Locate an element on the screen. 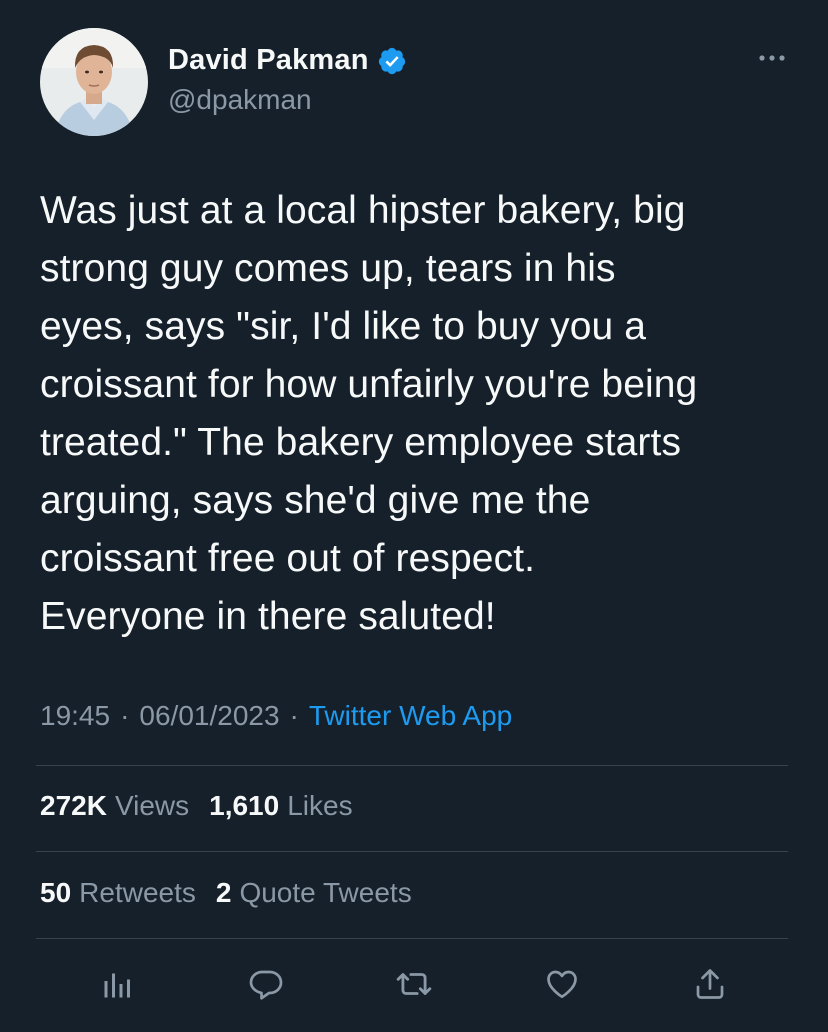 The width and height of the screenshot is (828, 1032). author-display-name: David Pakman is located at coordinates (268, 60).